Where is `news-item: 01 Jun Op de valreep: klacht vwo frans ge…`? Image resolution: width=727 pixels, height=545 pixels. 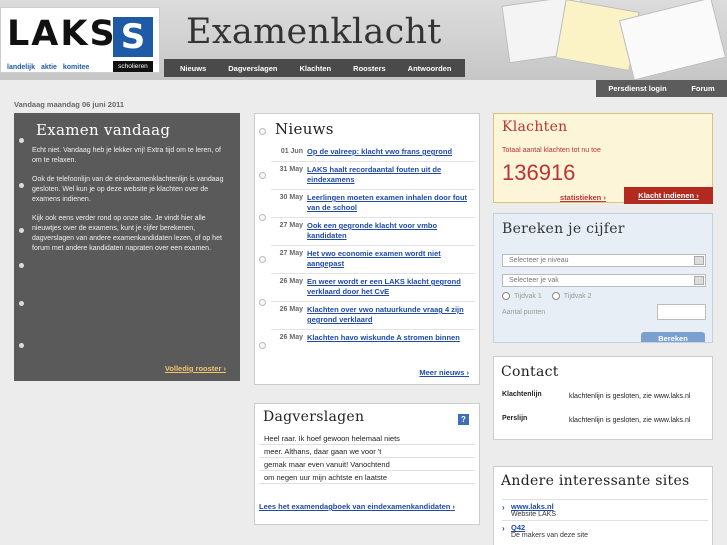
news-item: 01 Jun Op de valreep: klacht vwo frans ge… is located at coordinates (373, 153).